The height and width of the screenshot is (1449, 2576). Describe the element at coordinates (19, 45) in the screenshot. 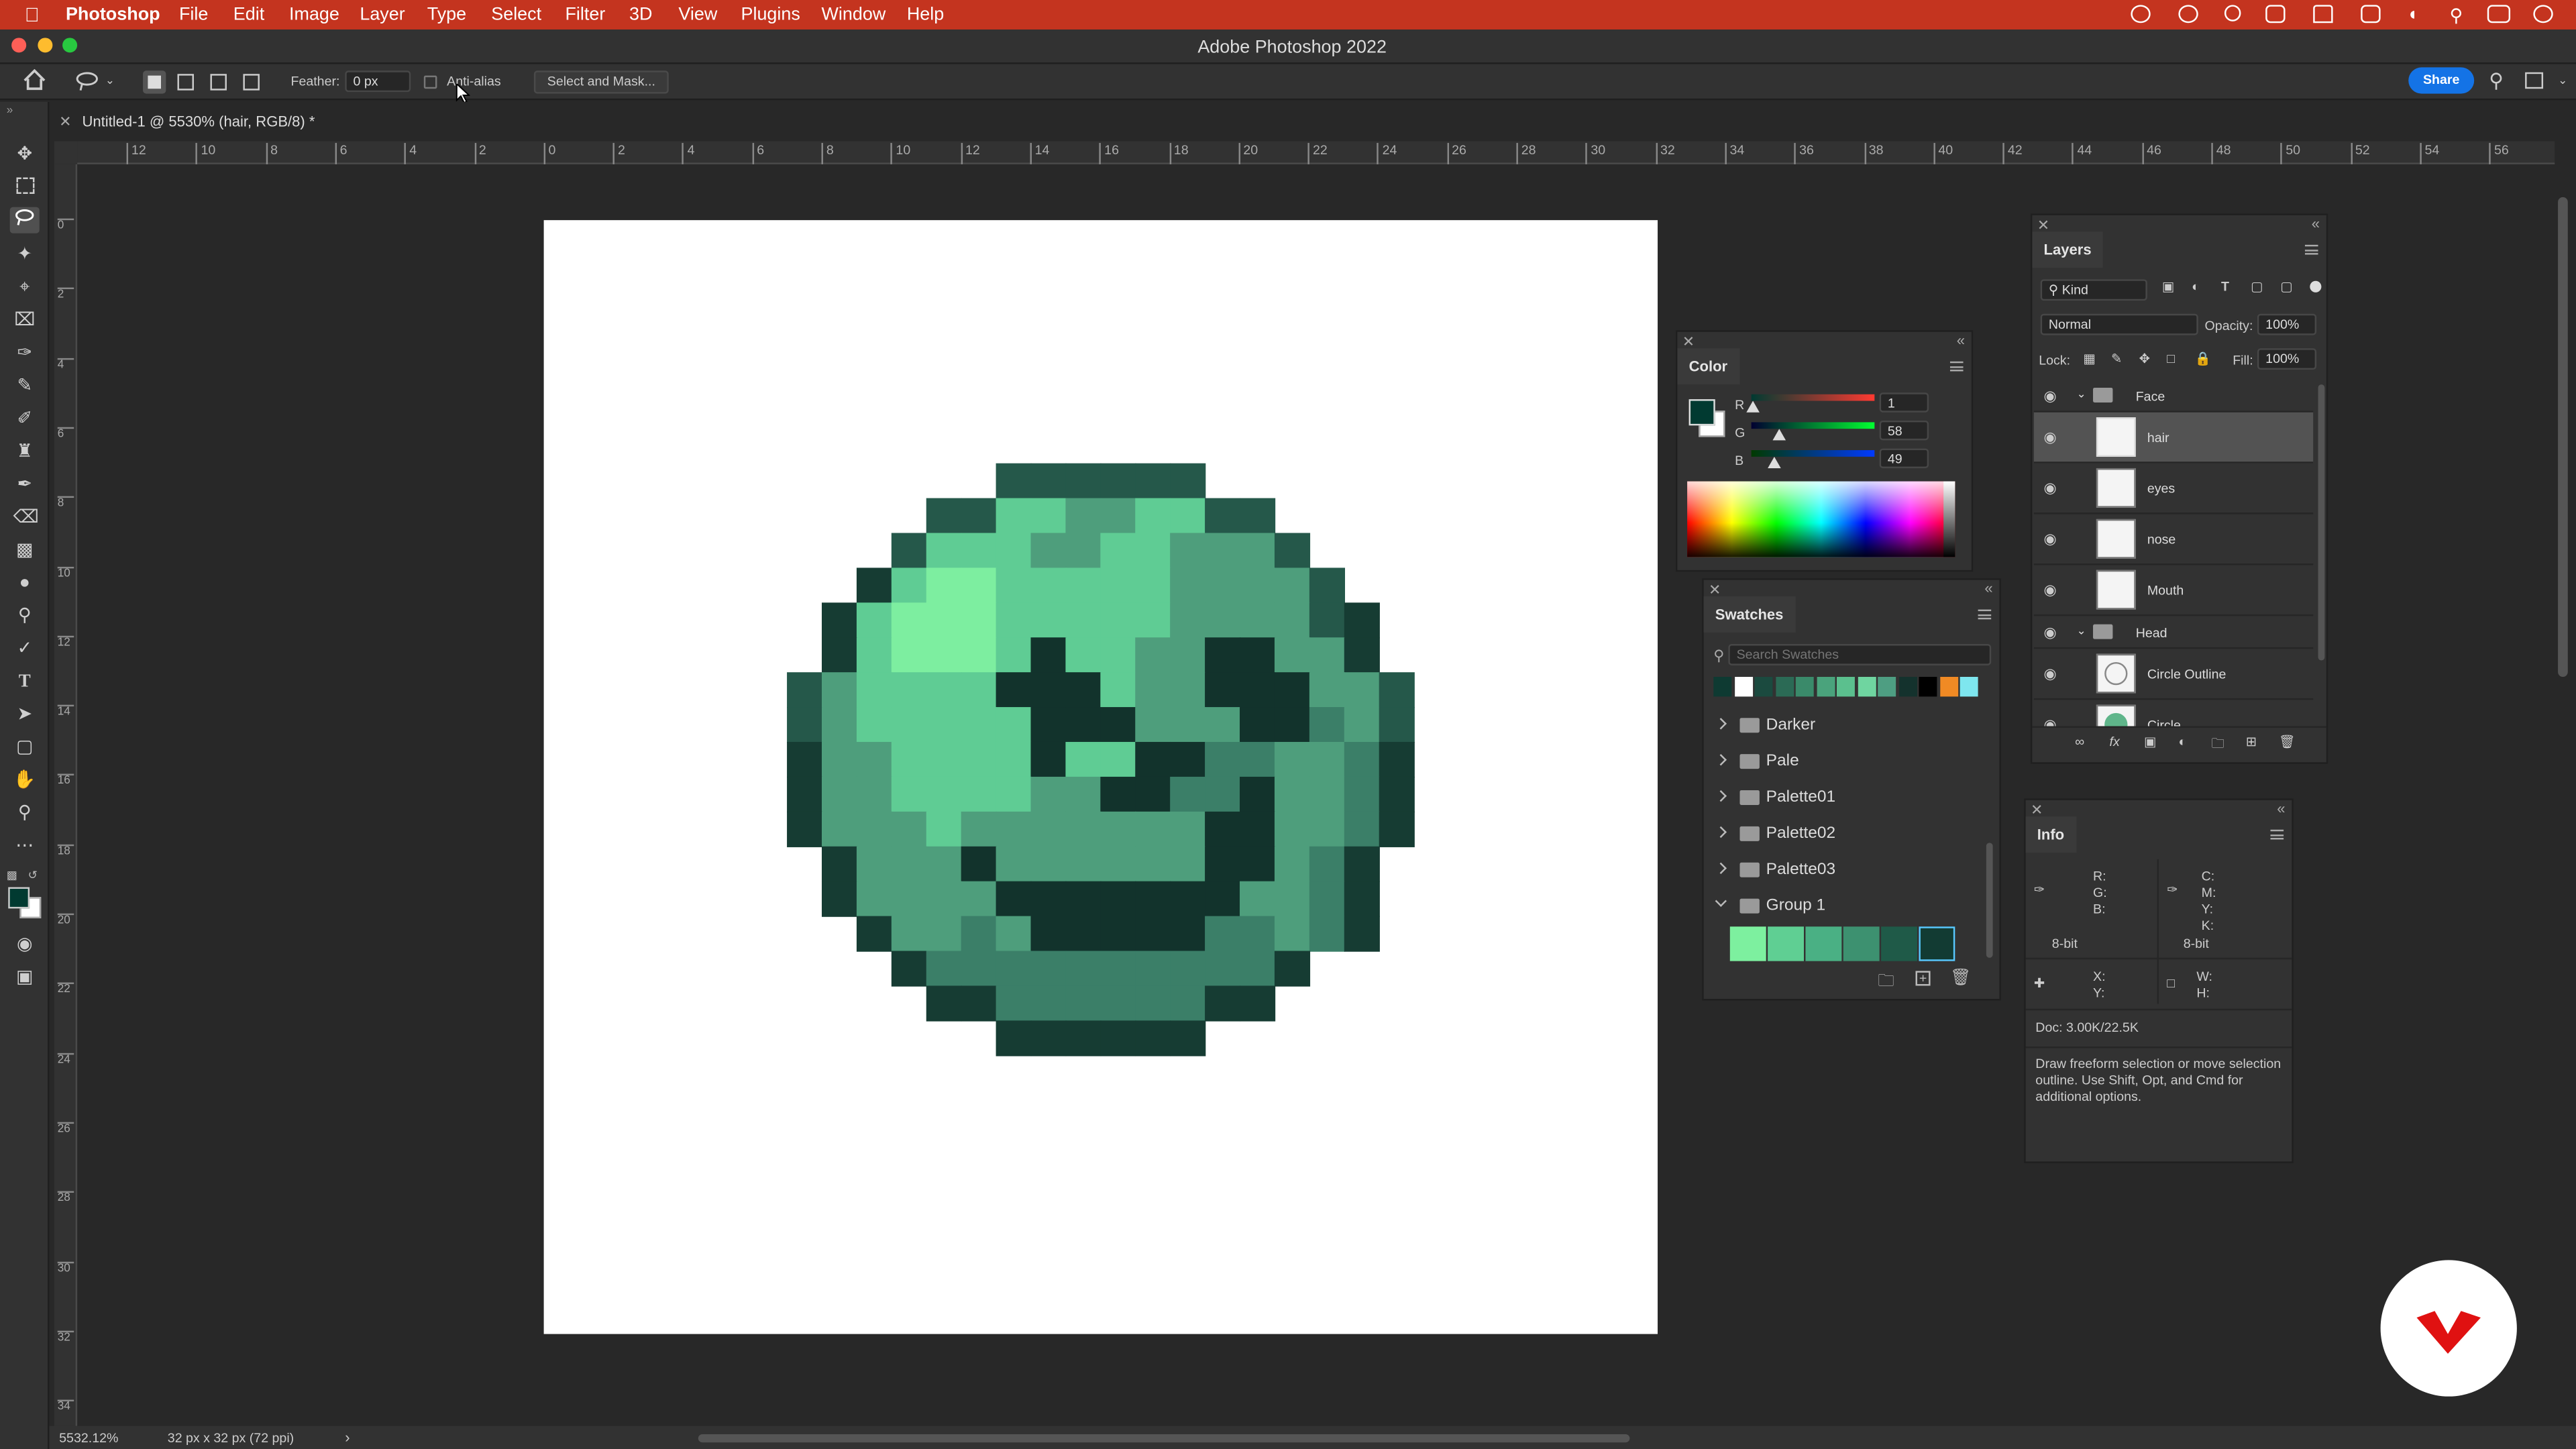

I see `close-window-button` at that location.